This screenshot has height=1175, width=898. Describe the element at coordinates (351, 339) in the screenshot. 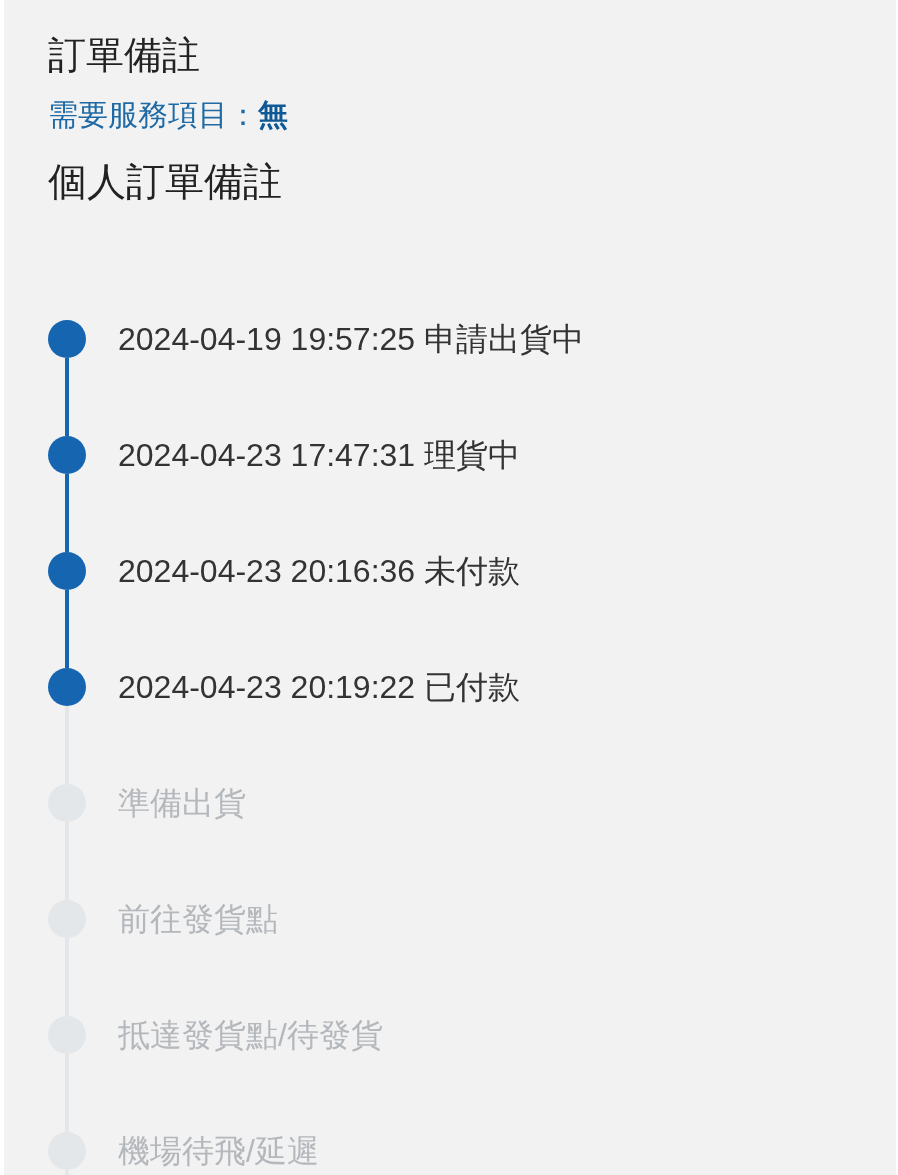

I see `timeline-status: 2024-04-19 19:57:25 申請出貨中` at that location.